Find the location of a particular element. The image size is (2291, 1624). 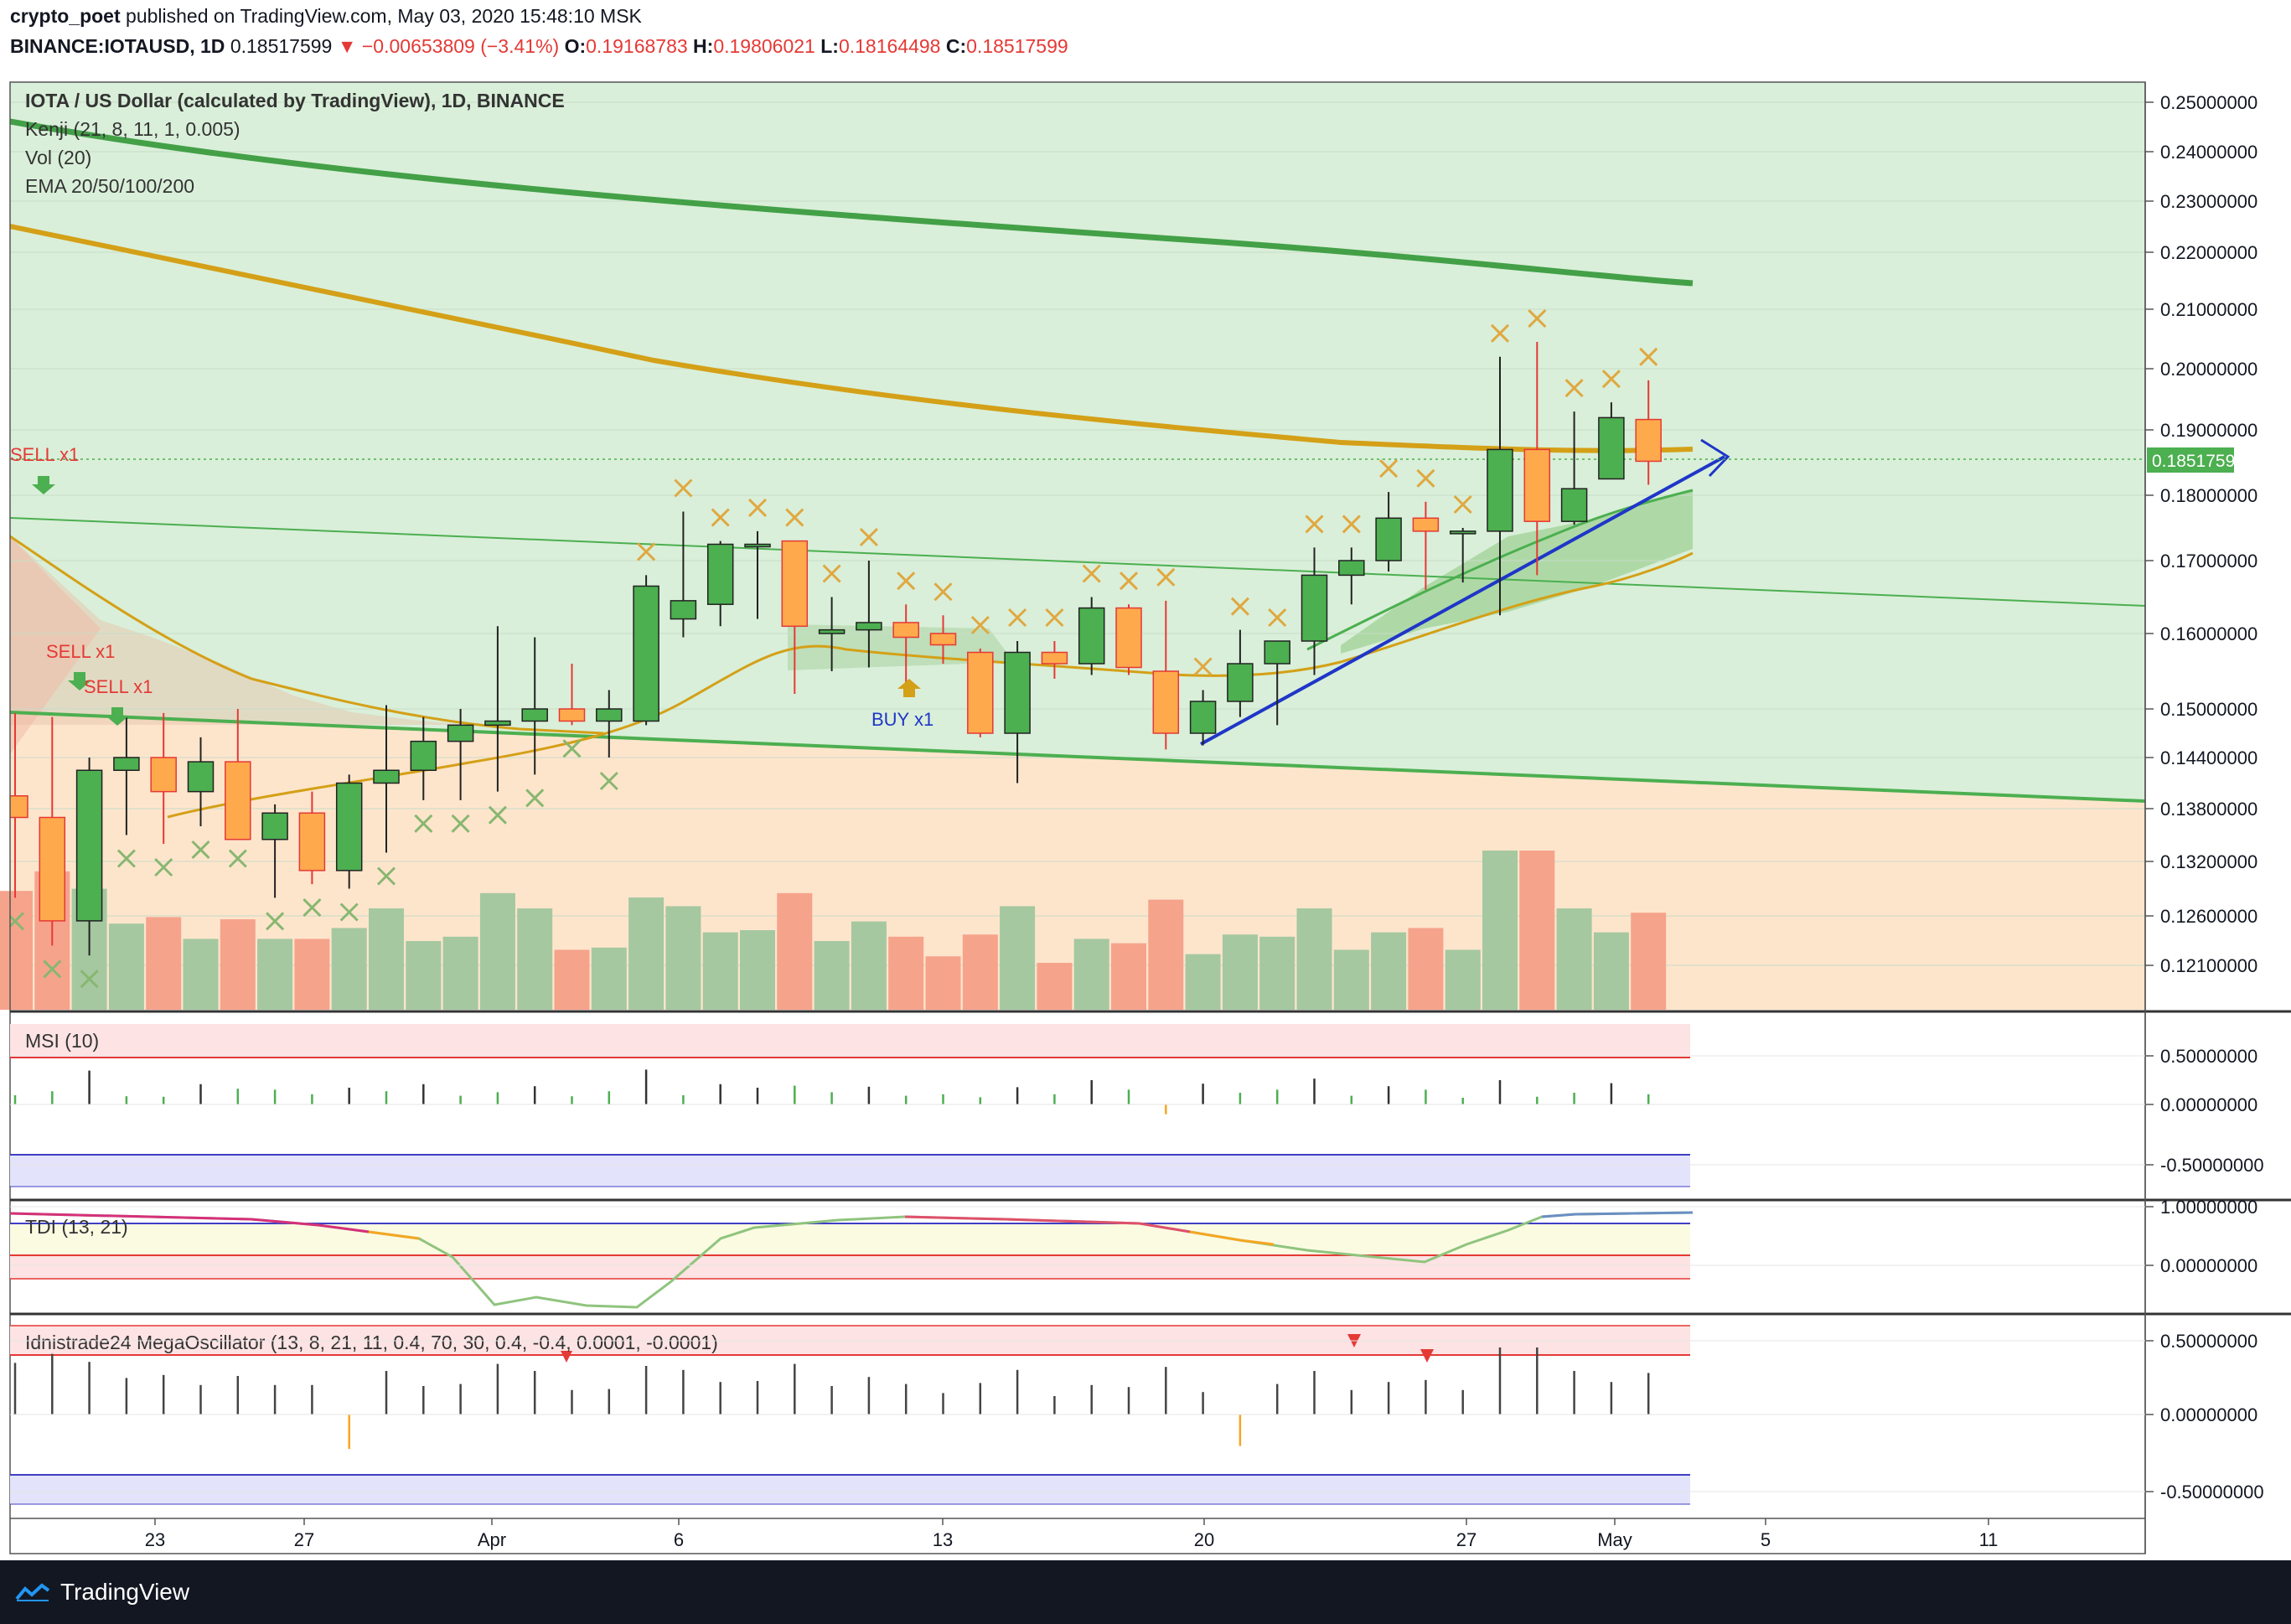

tdi-lower-zone is located at coordinates (850, 1267).